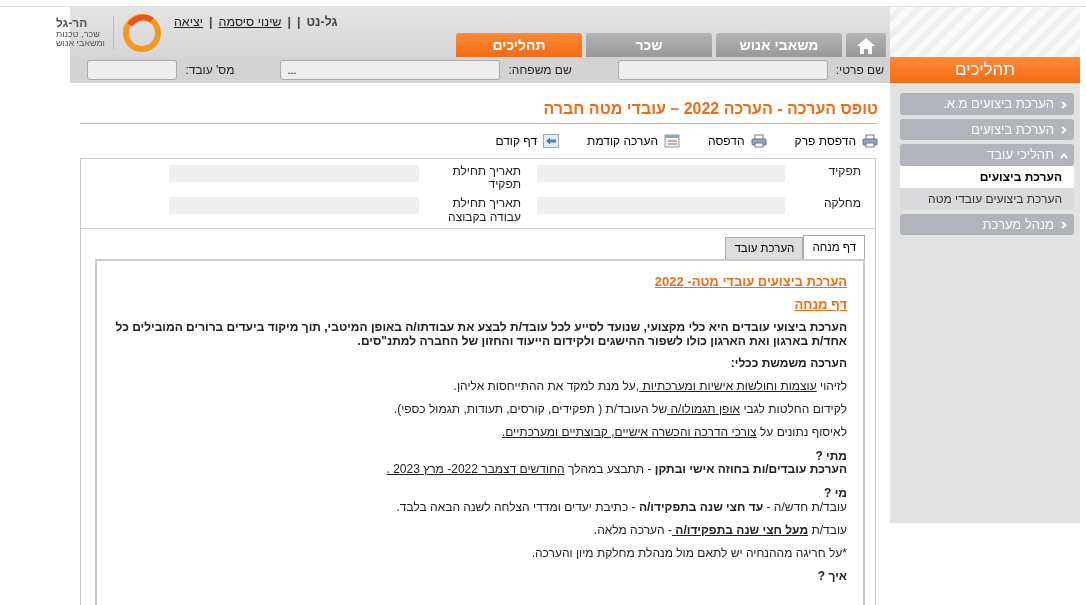 The image size is (1086, 605). I want to click on toolbar-button: דף קודם, so click(527, 141).